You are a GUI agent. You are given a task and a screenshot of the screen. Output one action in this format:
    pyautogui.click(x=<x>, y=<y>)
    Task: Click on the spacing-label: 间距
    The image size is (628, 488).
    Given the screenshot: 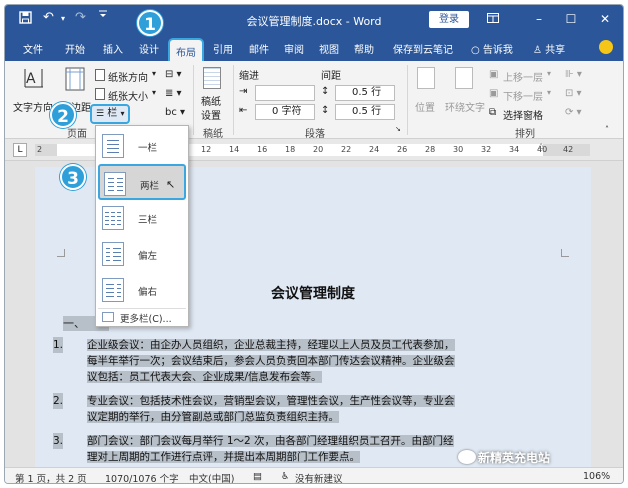 What is the action you would take?
    pyautogui.click(x=331, y=76)
    